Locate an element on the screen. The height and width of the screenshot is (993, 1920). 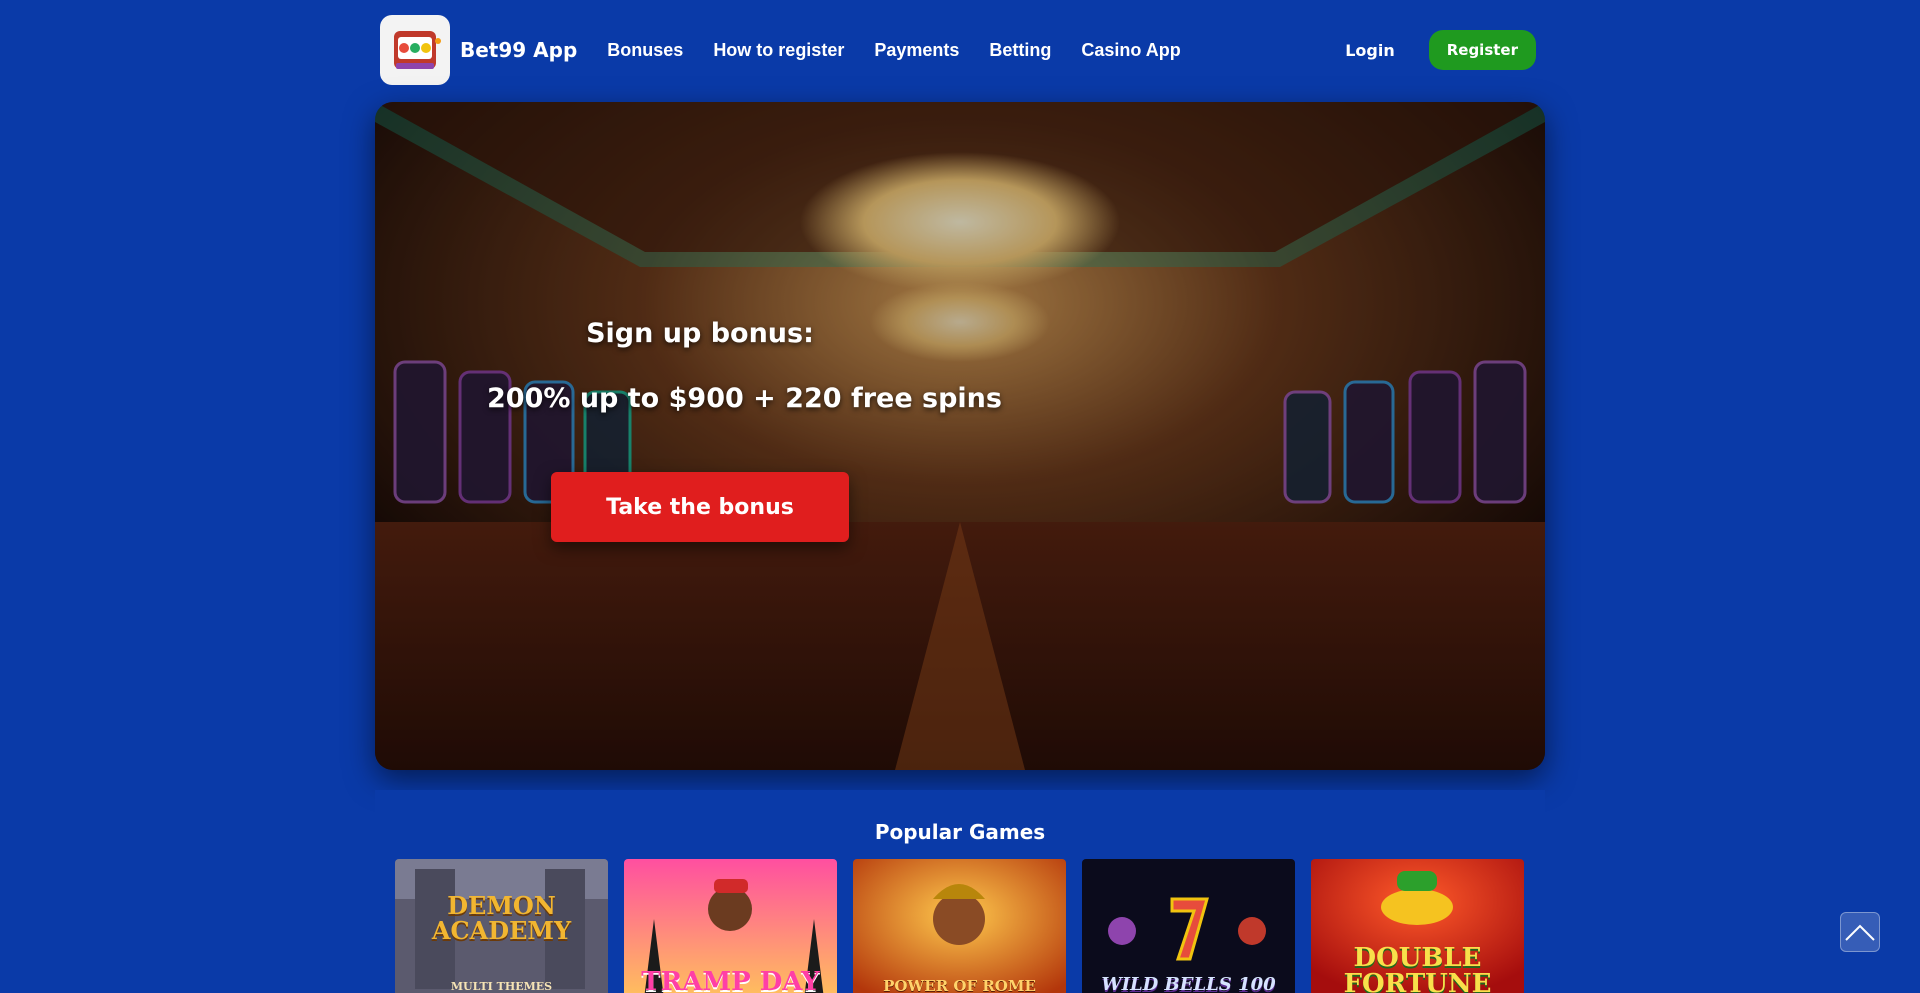
game-card-wild-bells-100: WILD BELLS 100 is located at coordinates (1188, 926).